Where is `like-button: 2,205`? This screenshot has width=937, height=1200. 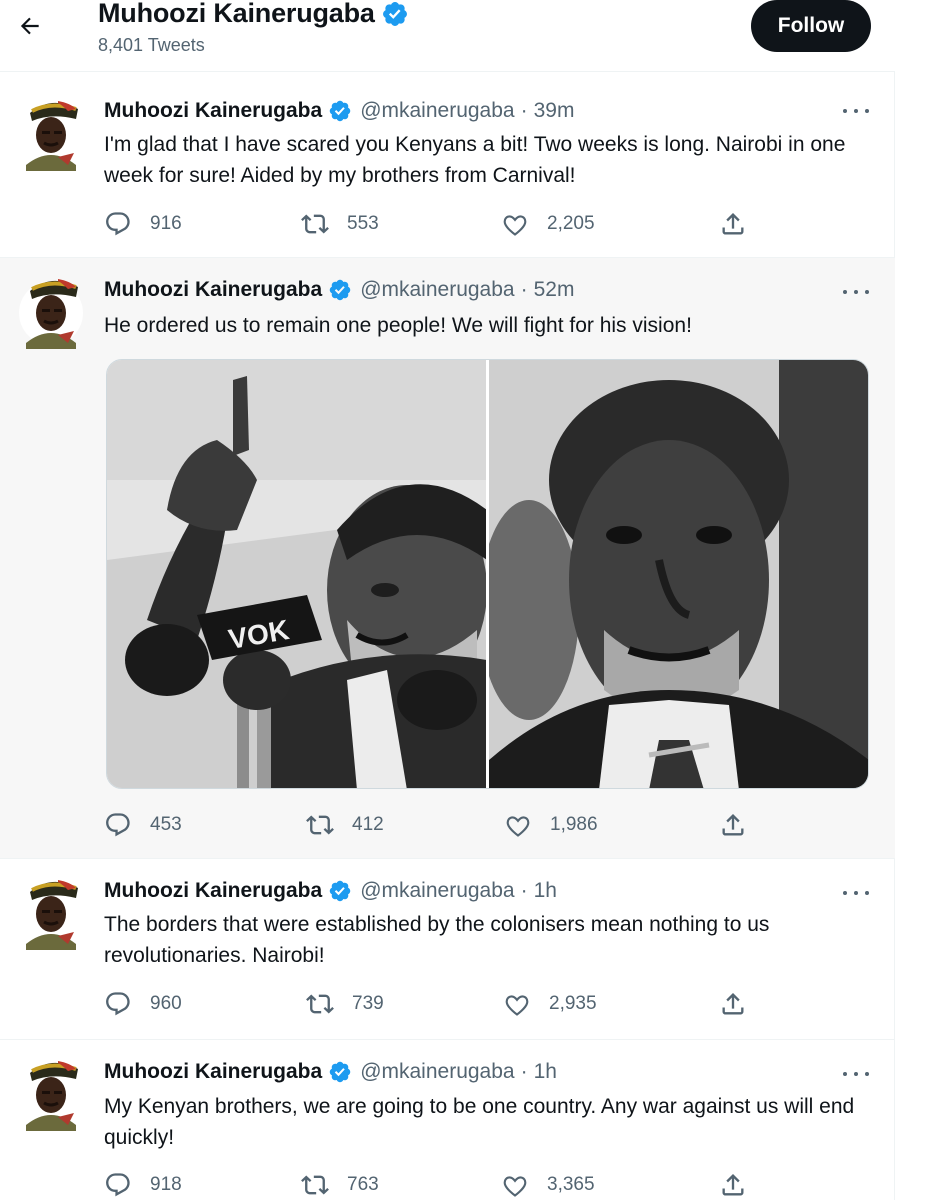
like-button: 2,205 is located at coordinates (548, 224).